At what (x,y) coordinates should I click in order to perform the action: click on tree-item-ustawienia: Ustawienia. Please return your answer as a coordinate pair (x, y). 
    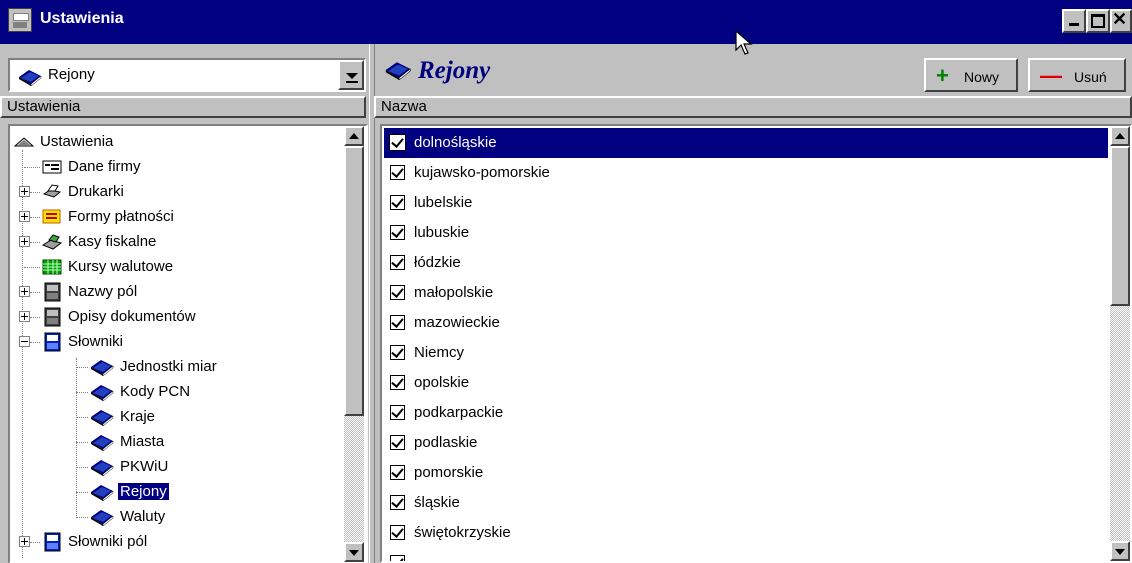
    Looking at the image, I should click on (172, 142).